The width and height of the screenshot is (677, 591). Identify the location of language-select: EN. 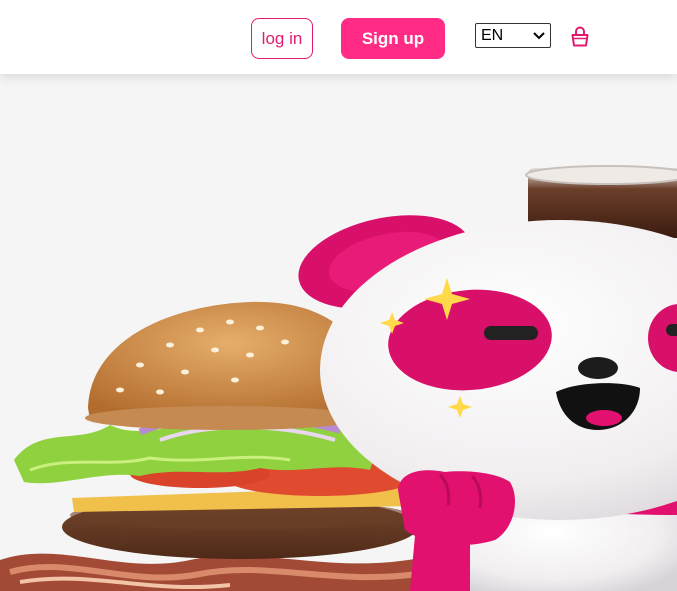
(513, 35).